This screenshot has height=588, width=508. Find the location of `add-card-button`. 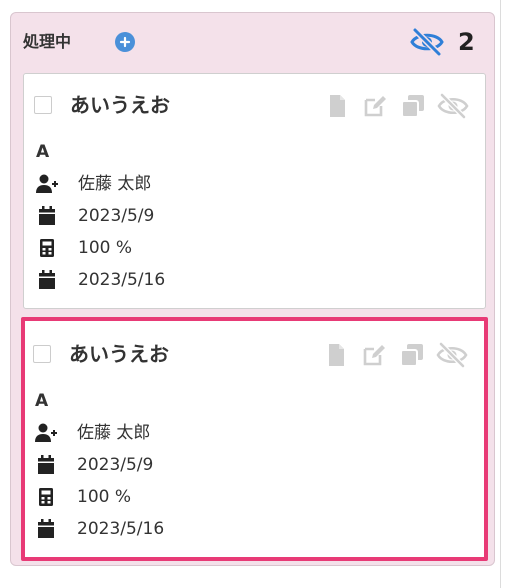

add-card-button is located at coordinates (125, 42).